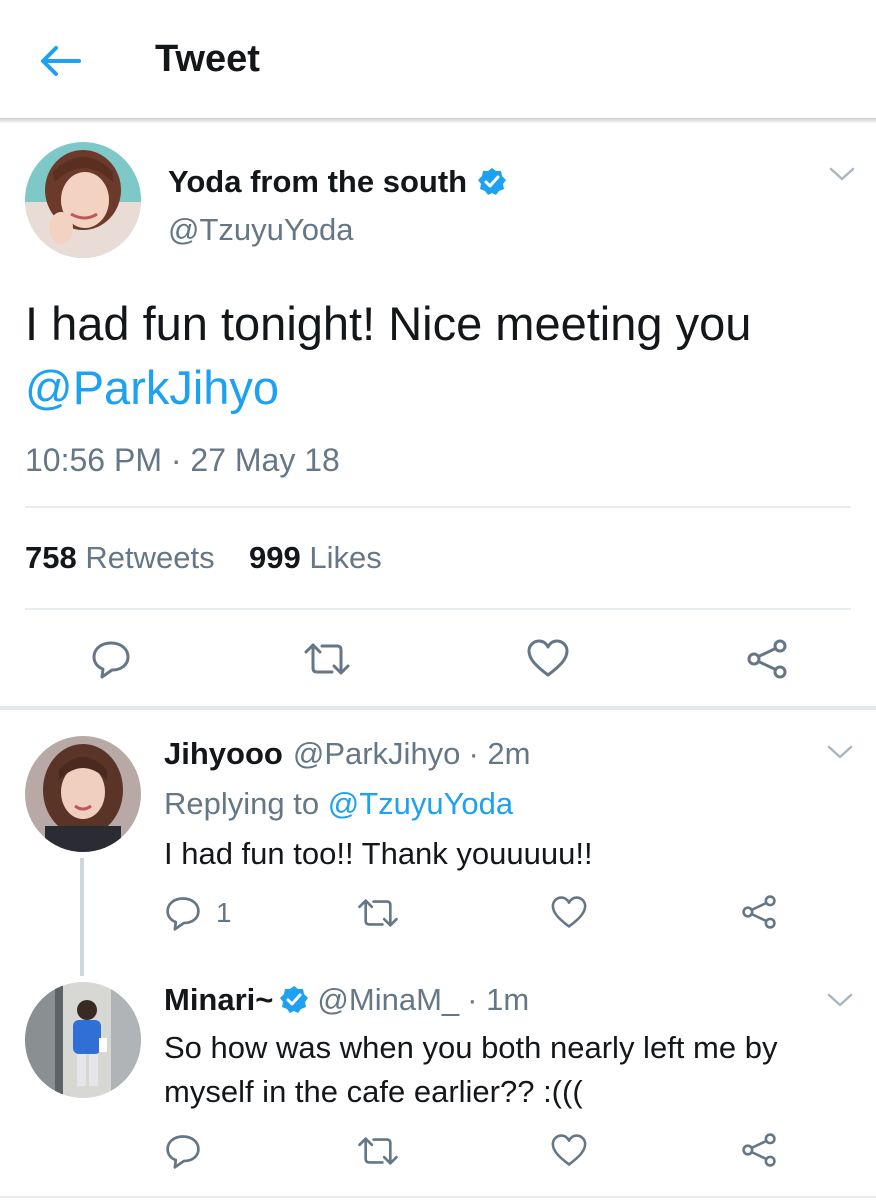 The height and width of the screenshot is (1200, 876). I want to click on likes-count: 999, so click(275, 557).